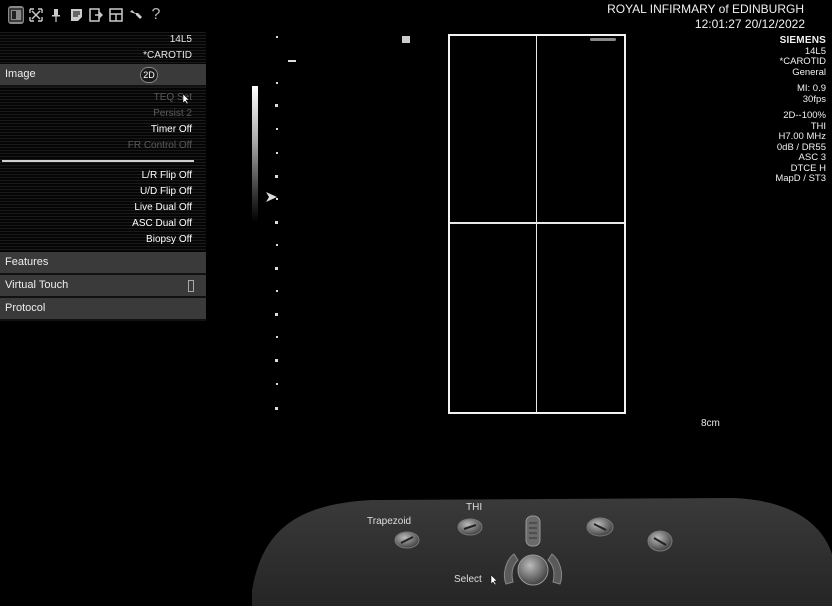 The height and width of the screenshot is (606, 832). What do you see at coordinates (468, 579) in the screenshot?
I see `select-label: Select` at bounding box center [468, 579].